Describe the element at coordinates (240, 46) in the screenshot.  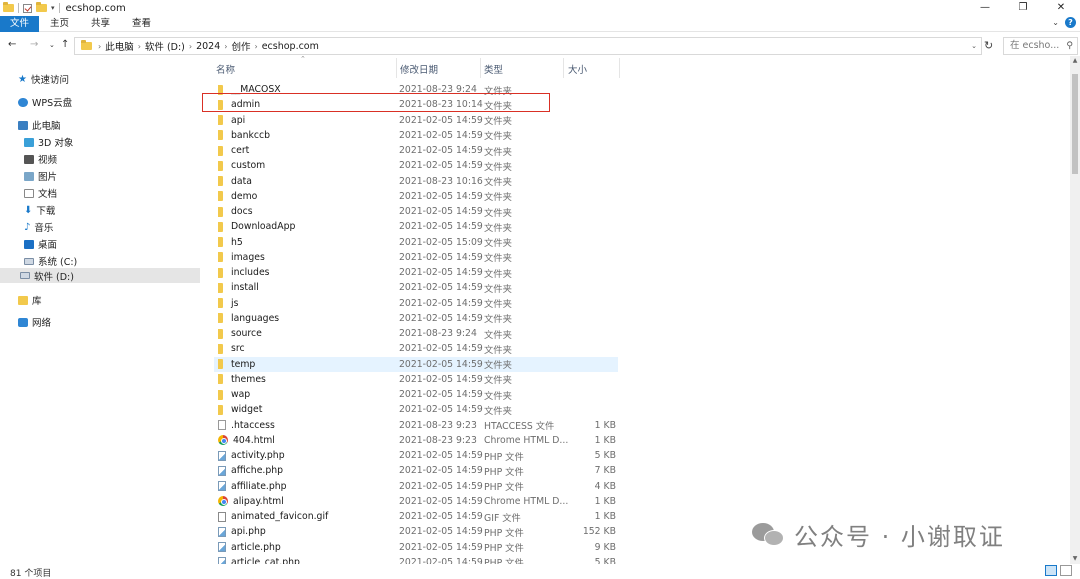
I see `breadcrumb-creation: 创作` at that location.